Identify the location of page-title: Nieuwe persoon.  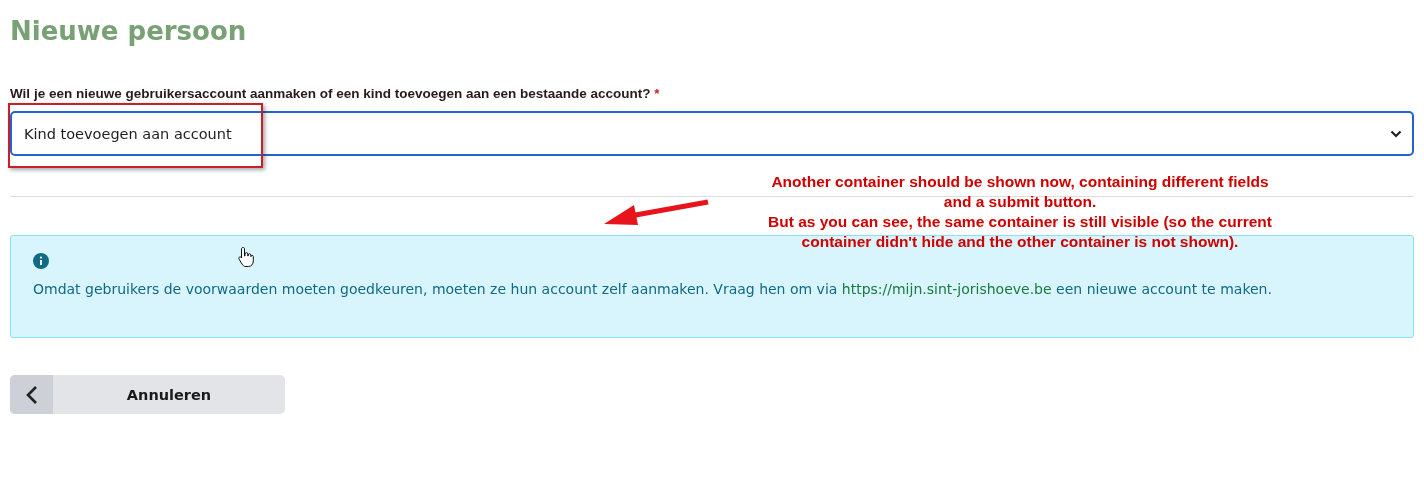
(128, 31).